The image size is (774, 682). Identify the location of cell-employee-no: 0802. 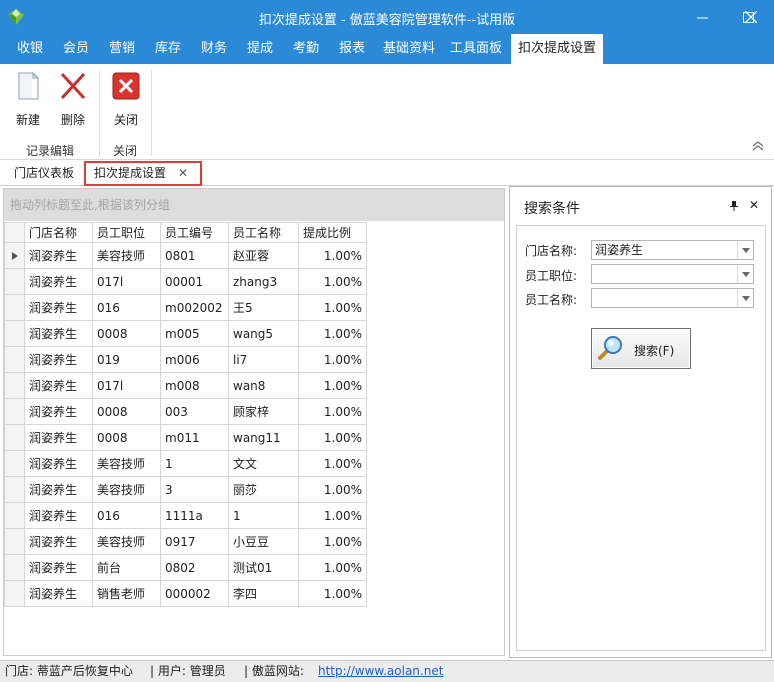
(194, 567).